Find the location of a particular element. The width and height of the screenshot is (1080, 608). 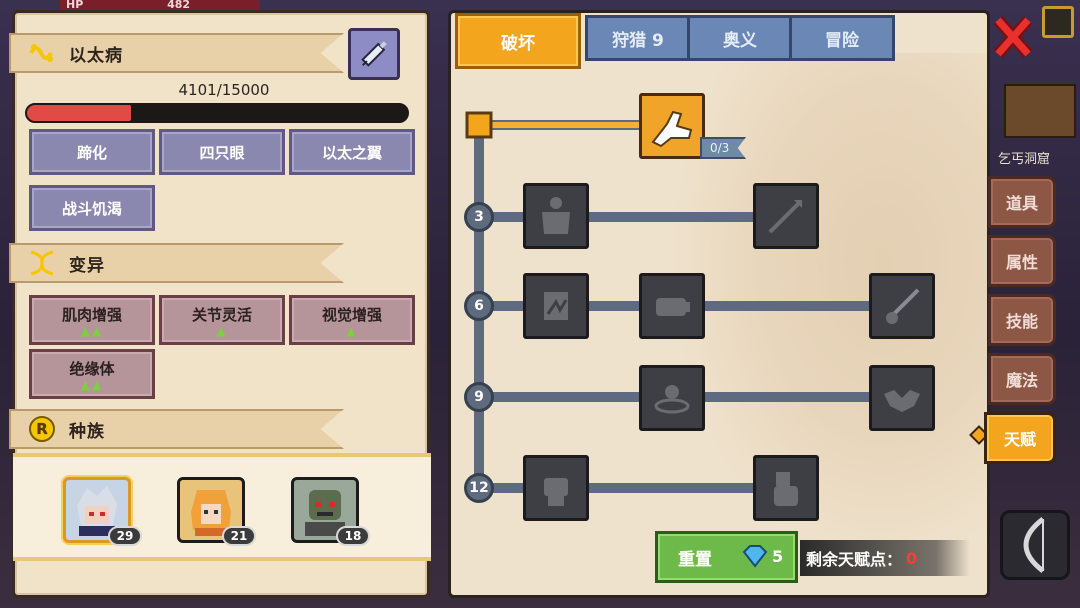

syringe-icon is located at coordinates (374, 54).